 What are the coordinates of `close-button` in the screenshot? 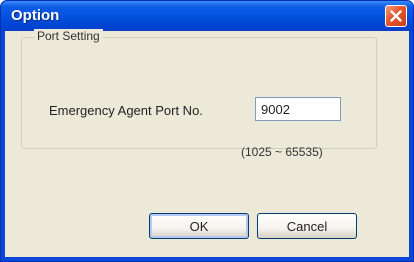 It's located at (396, 16).